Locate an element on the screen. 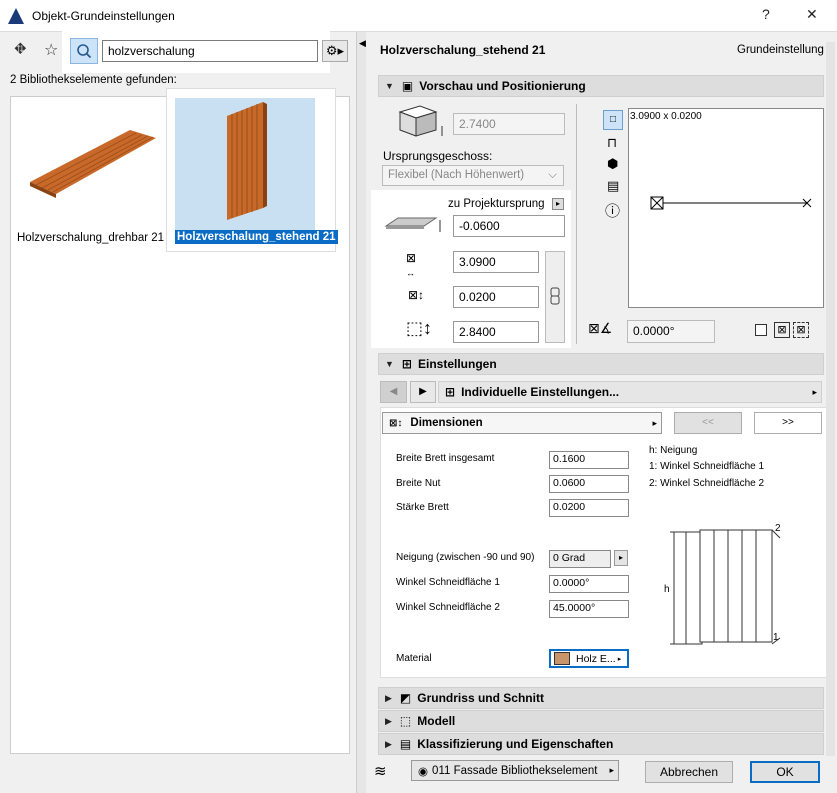  view-film-icon: ▤ is located at coordinates (613, 186).